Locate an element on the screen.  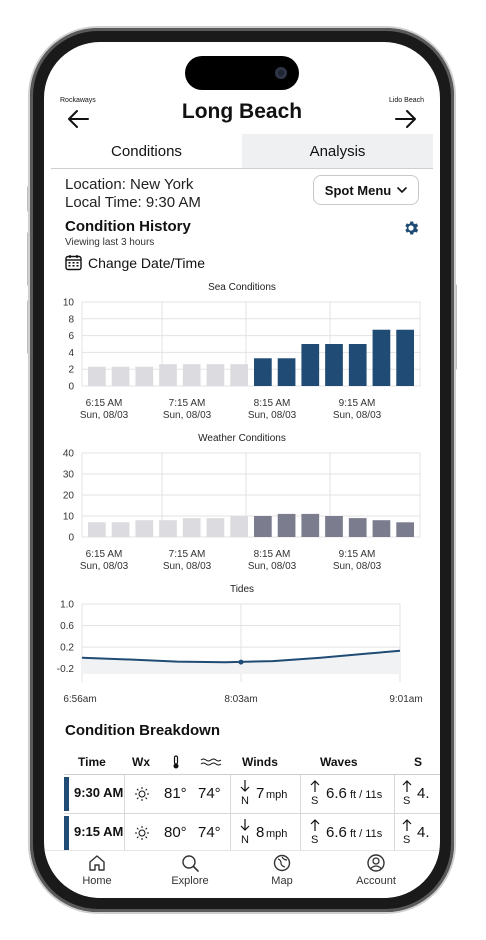
wave-direction: S is located at coordinates (315, 840).